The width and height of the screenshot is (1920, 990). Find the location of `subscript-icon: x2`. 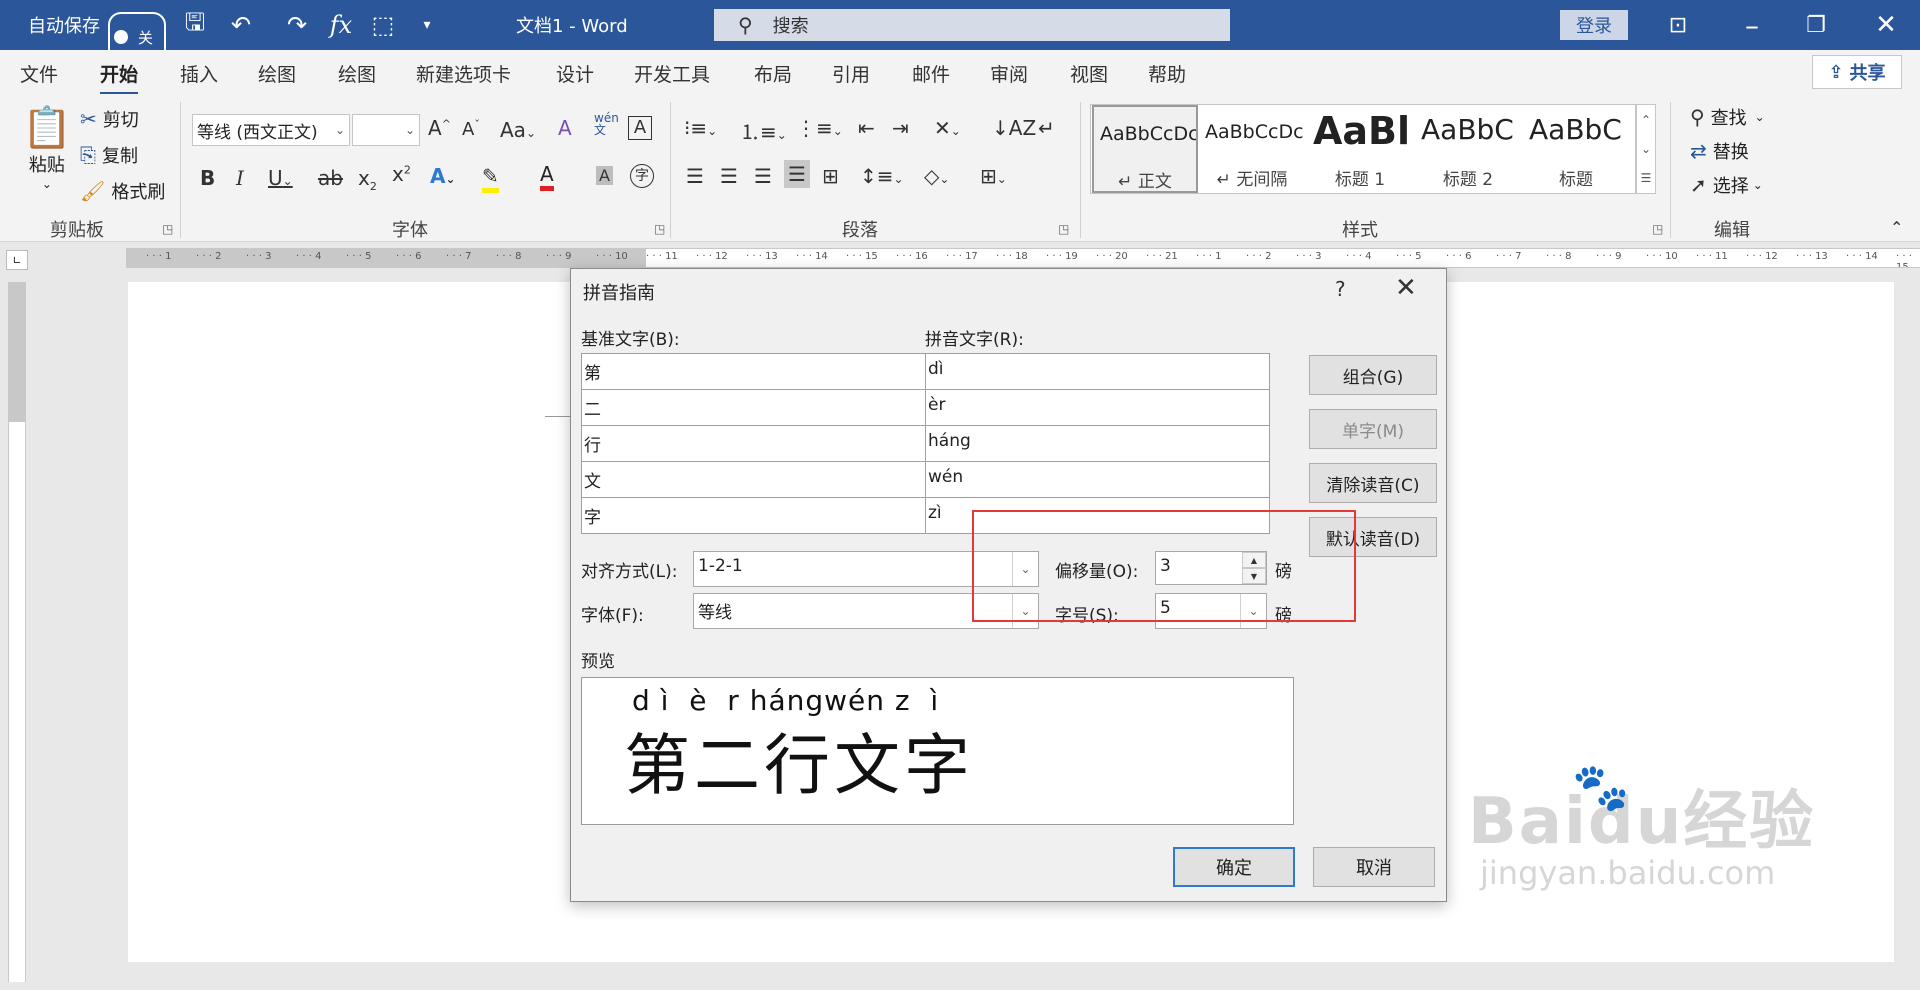

subscript-icon: x2 is located at coordinates (367, 179).